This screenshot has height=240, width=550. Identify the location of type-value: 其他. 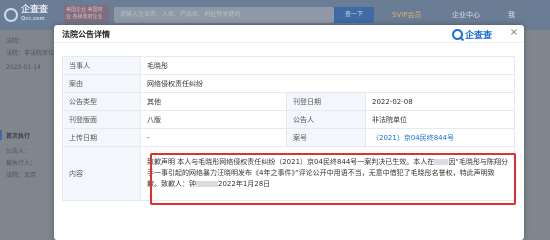
(213, 101).